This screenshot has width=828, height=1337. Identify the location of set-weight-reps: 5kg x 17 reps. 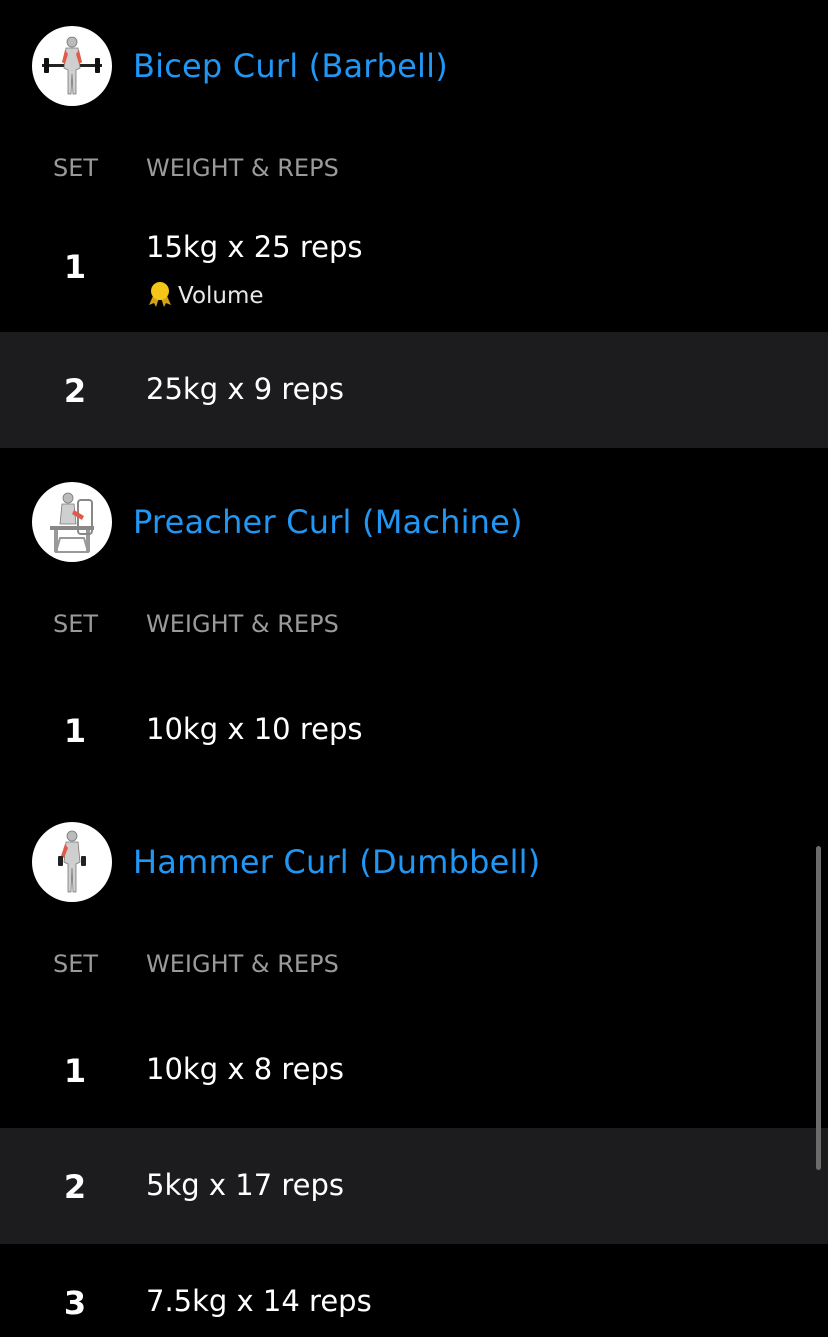
(245, 1185).